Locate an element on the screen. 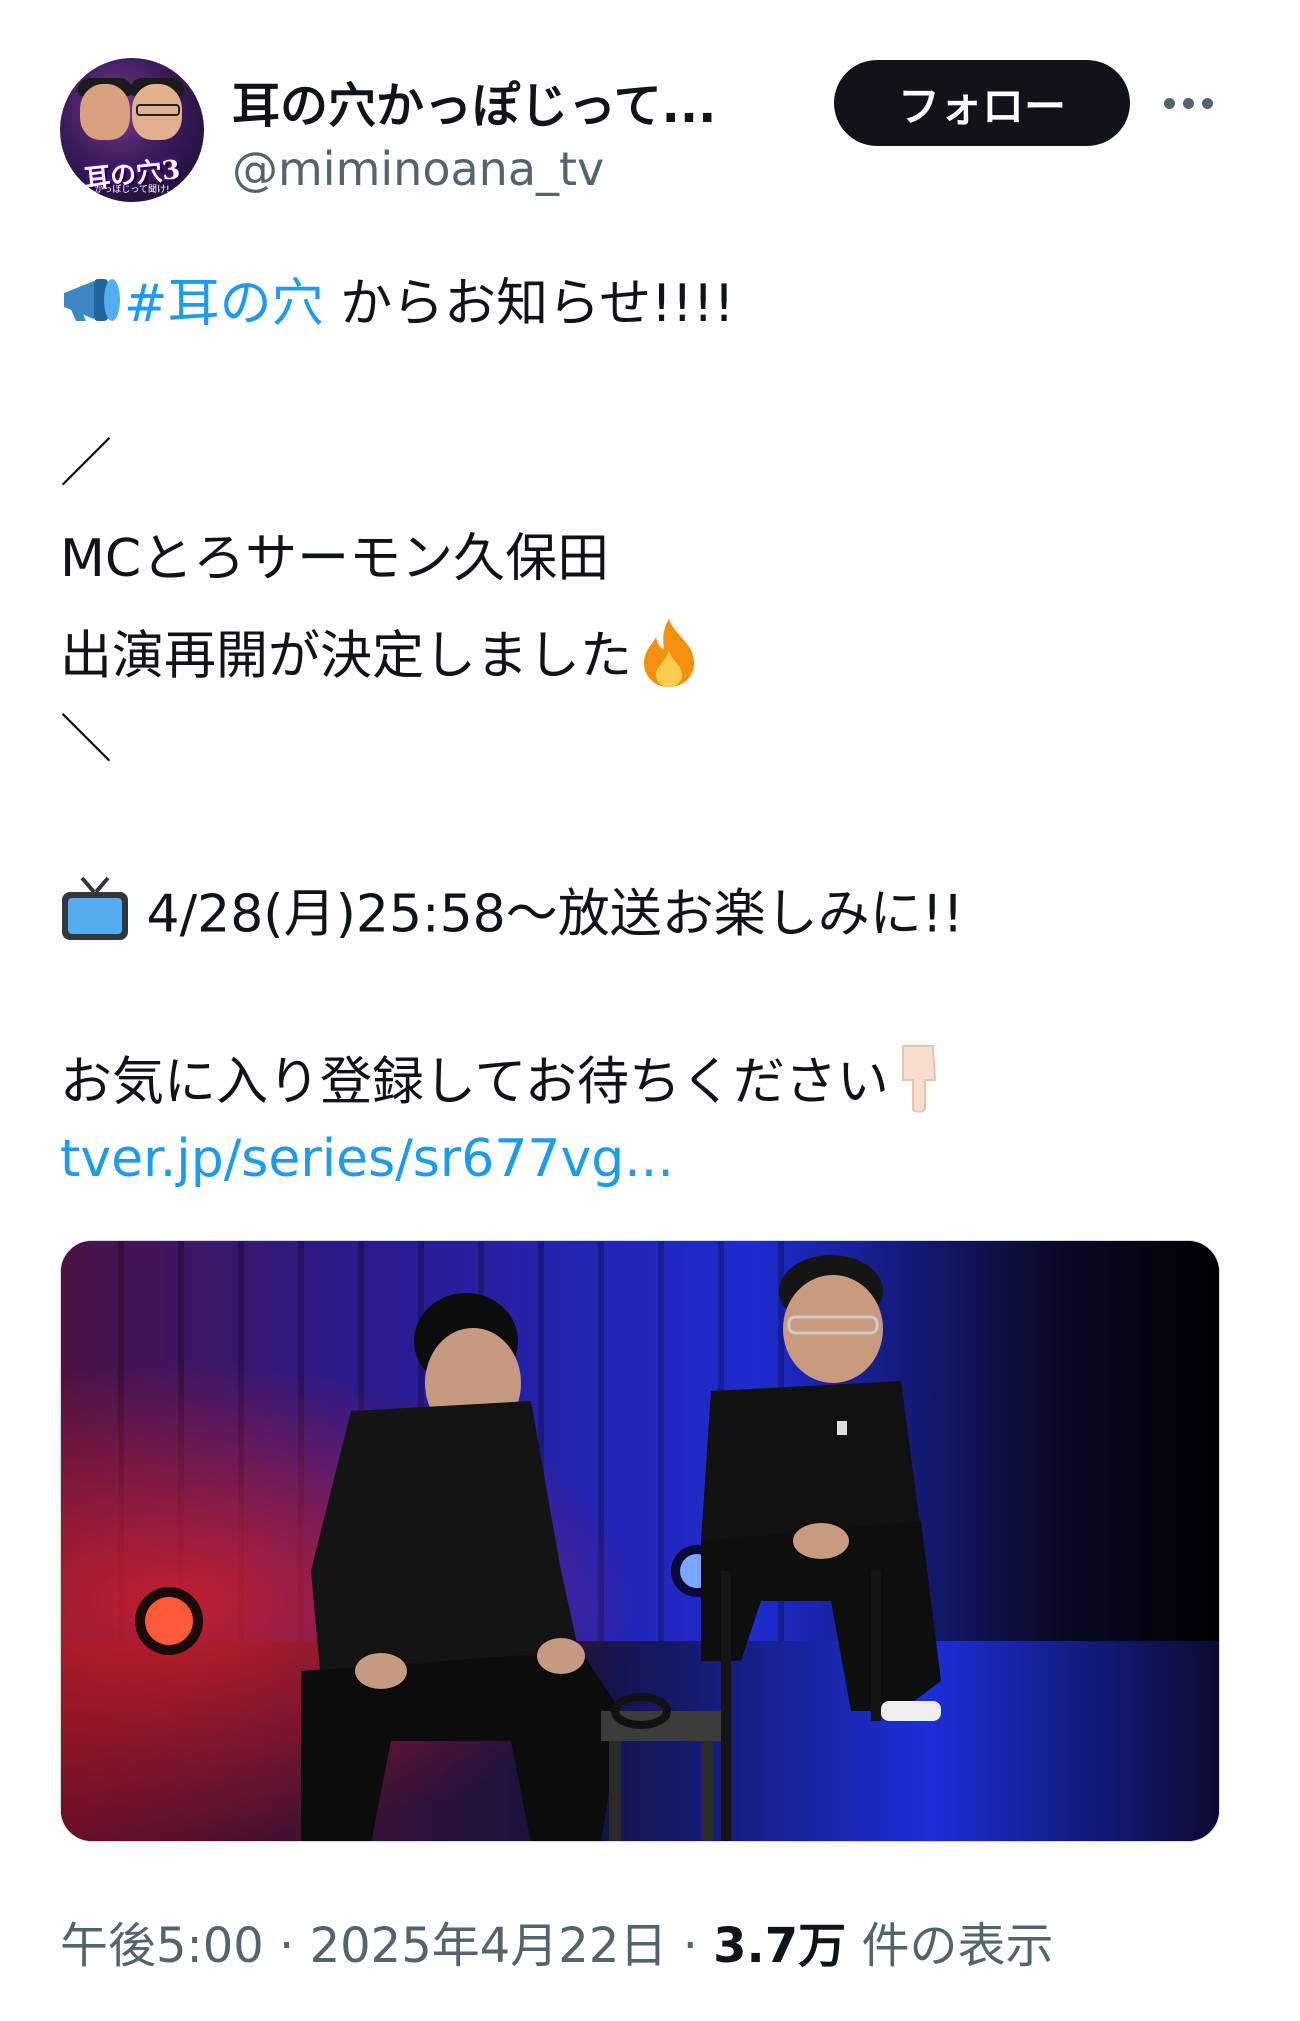  fire-icon is located at coordinates (669, 659).